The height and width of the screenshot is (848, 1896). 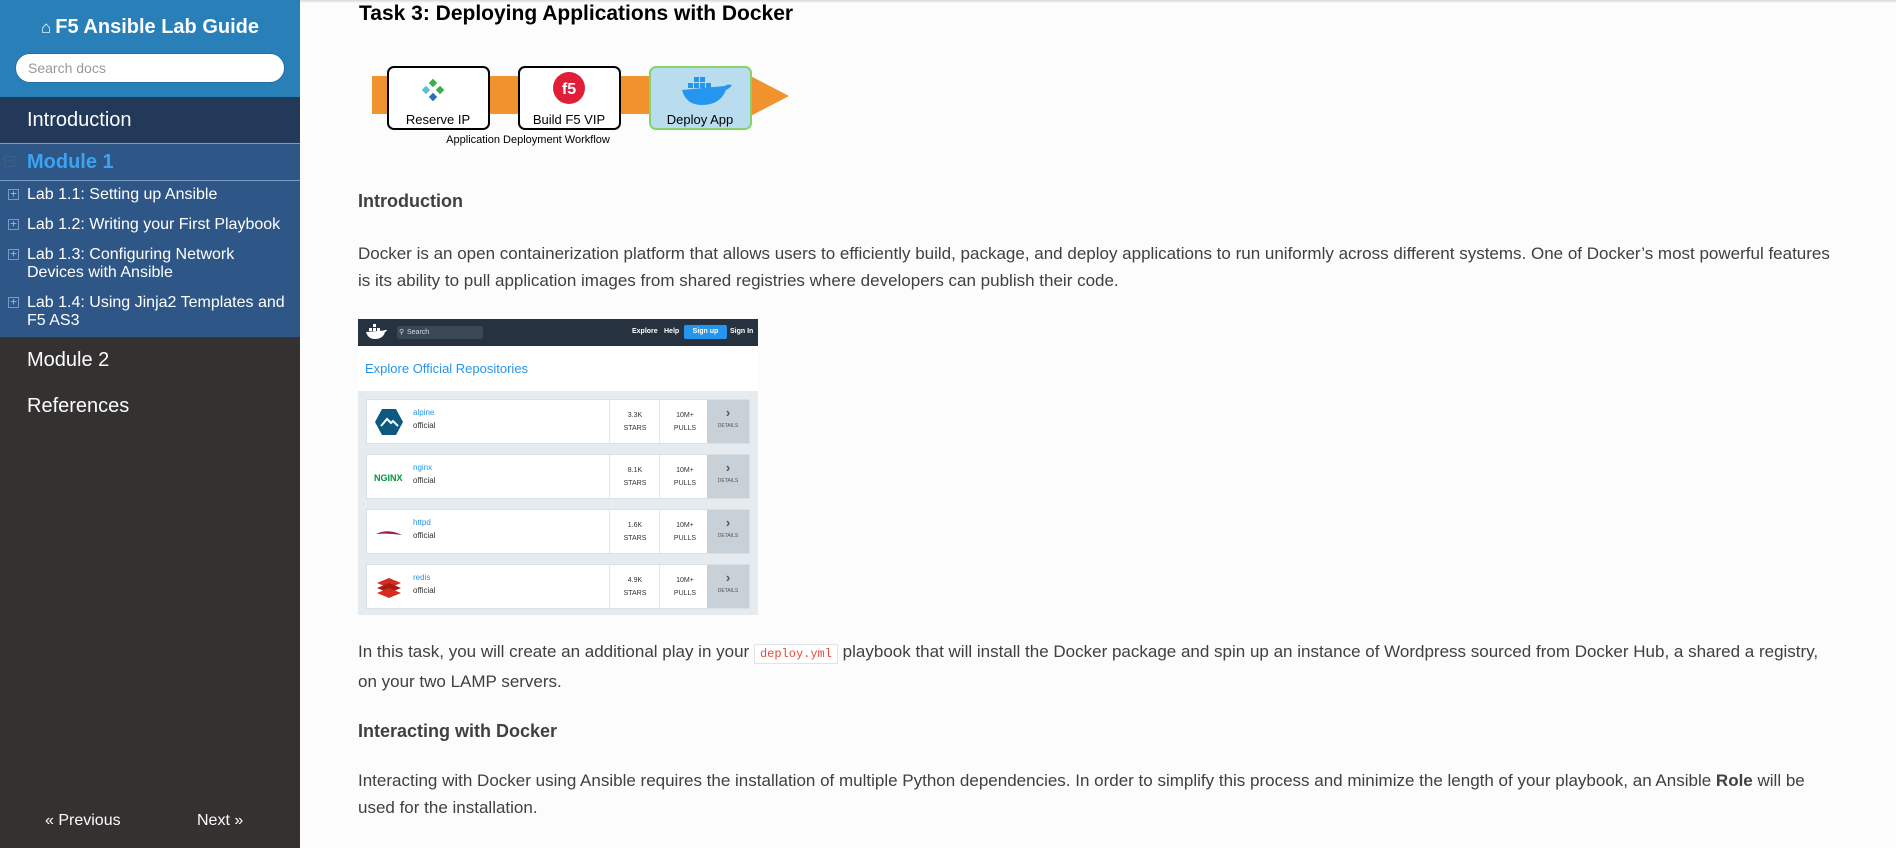 What do you see at coordinates (122, 194) in the screenshot?
I see `nav-lab-label: Lab 1.1: Setting up Ansible` at bounding box center [122, 194].